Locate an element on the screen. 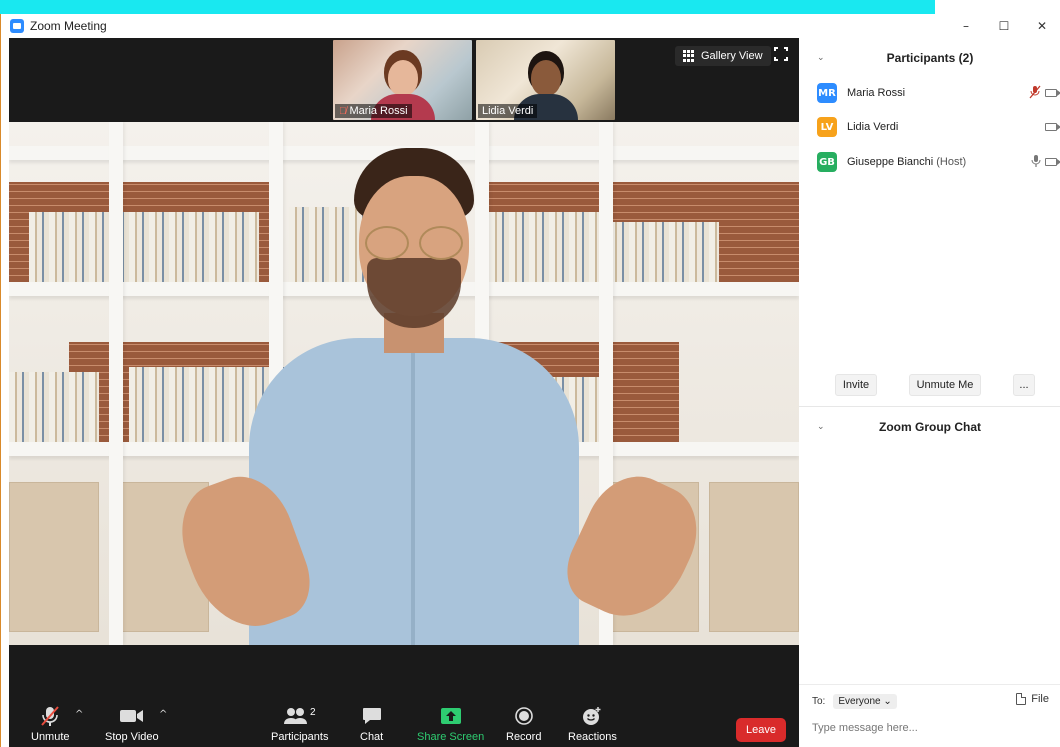 The width and height of the screenshot is (1060, 747). chat-label: Chat is located at coordinates (372, 737).